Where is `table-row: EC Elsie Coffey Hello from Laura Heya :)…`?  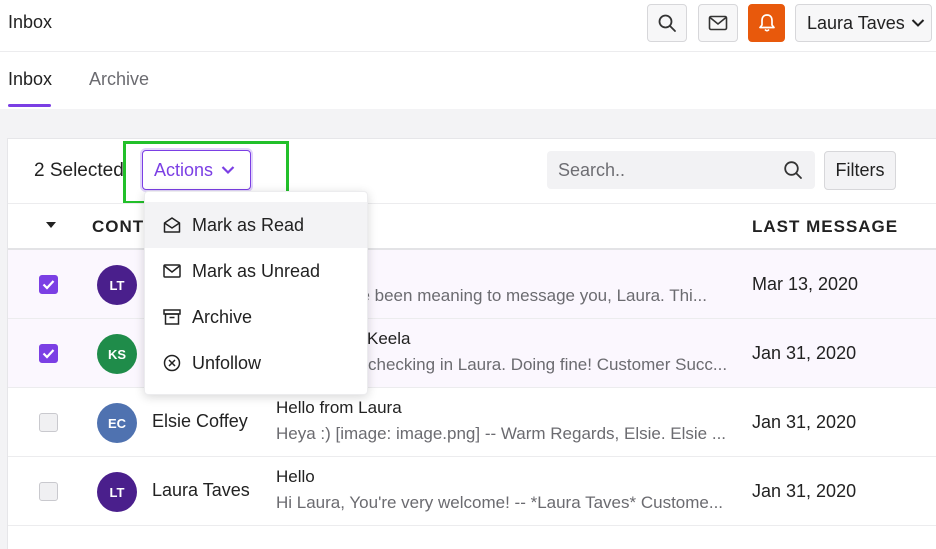 table-row: EC Elsie Coffey Hello from Laura Heya :)… is located at coordinates (472, 422).